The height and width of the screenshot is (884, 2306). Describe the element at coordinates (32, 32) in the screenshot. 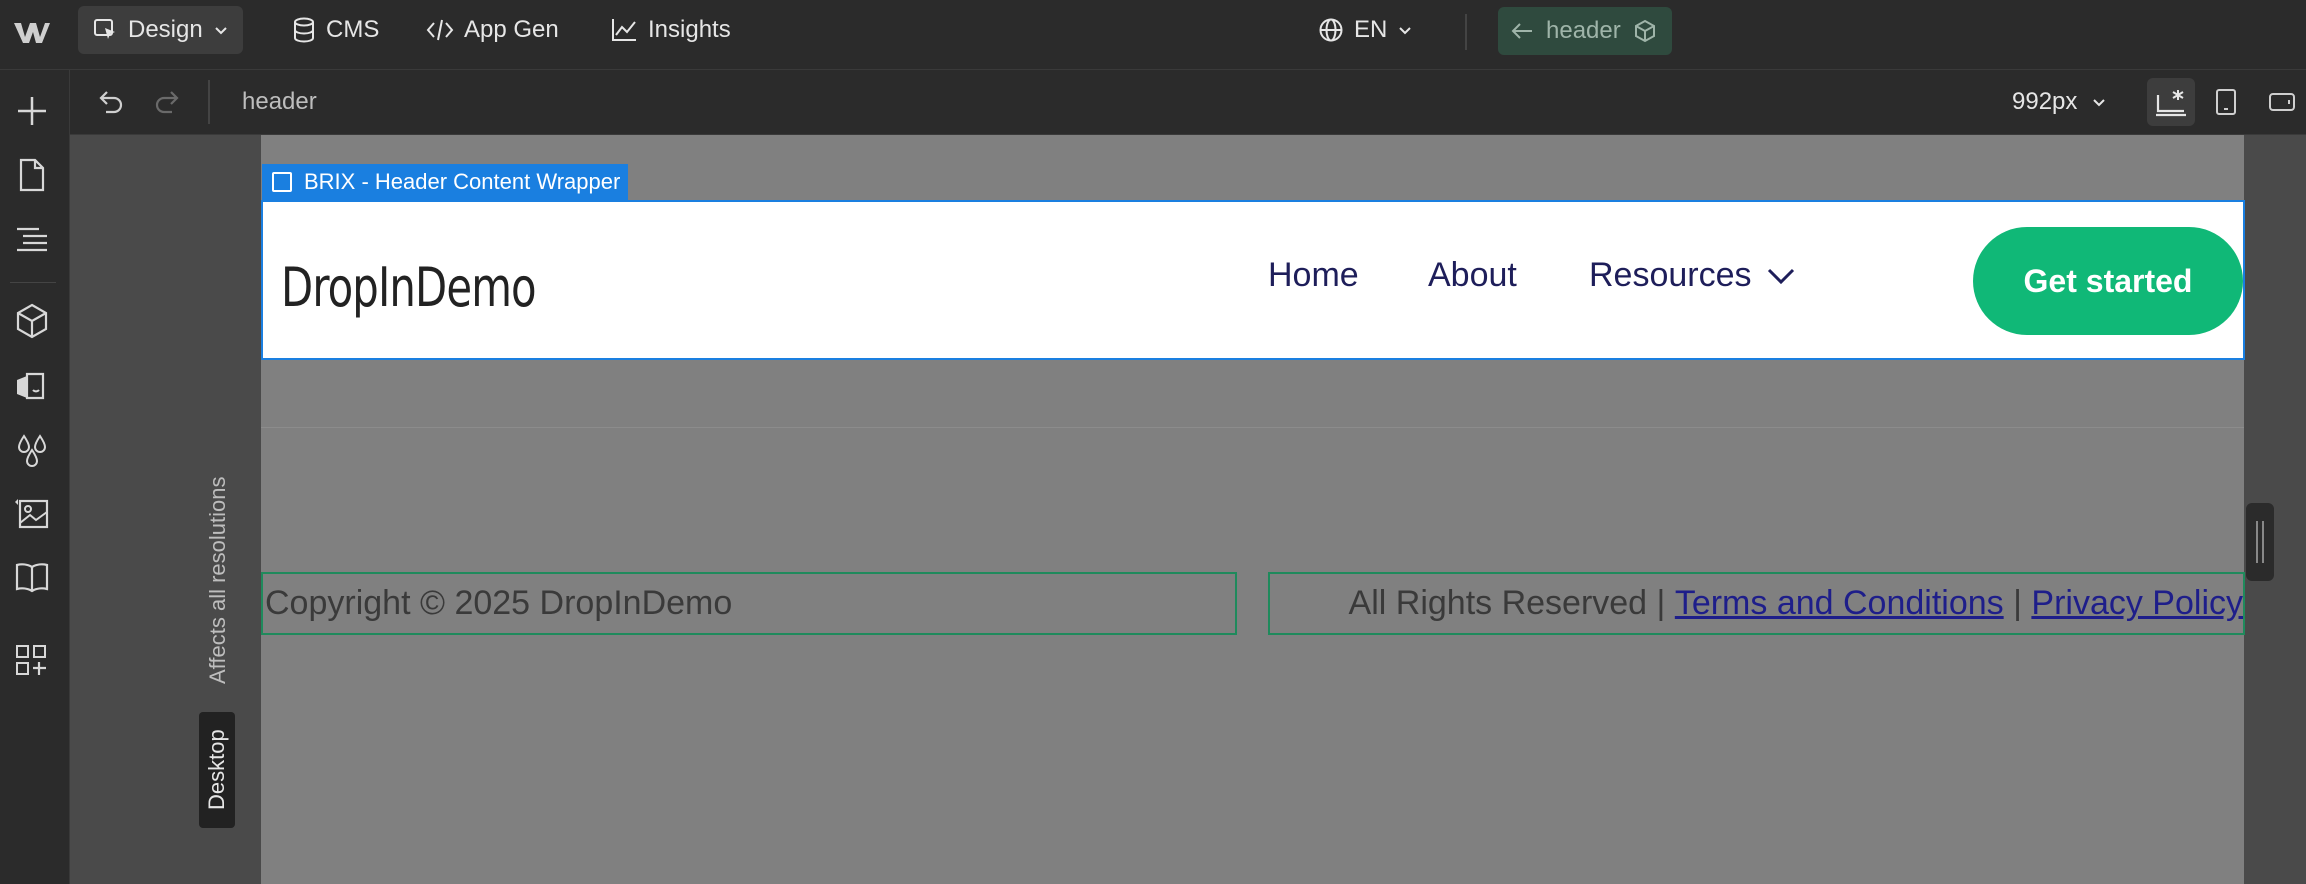

I see `webflow-logo-icon` at that location.